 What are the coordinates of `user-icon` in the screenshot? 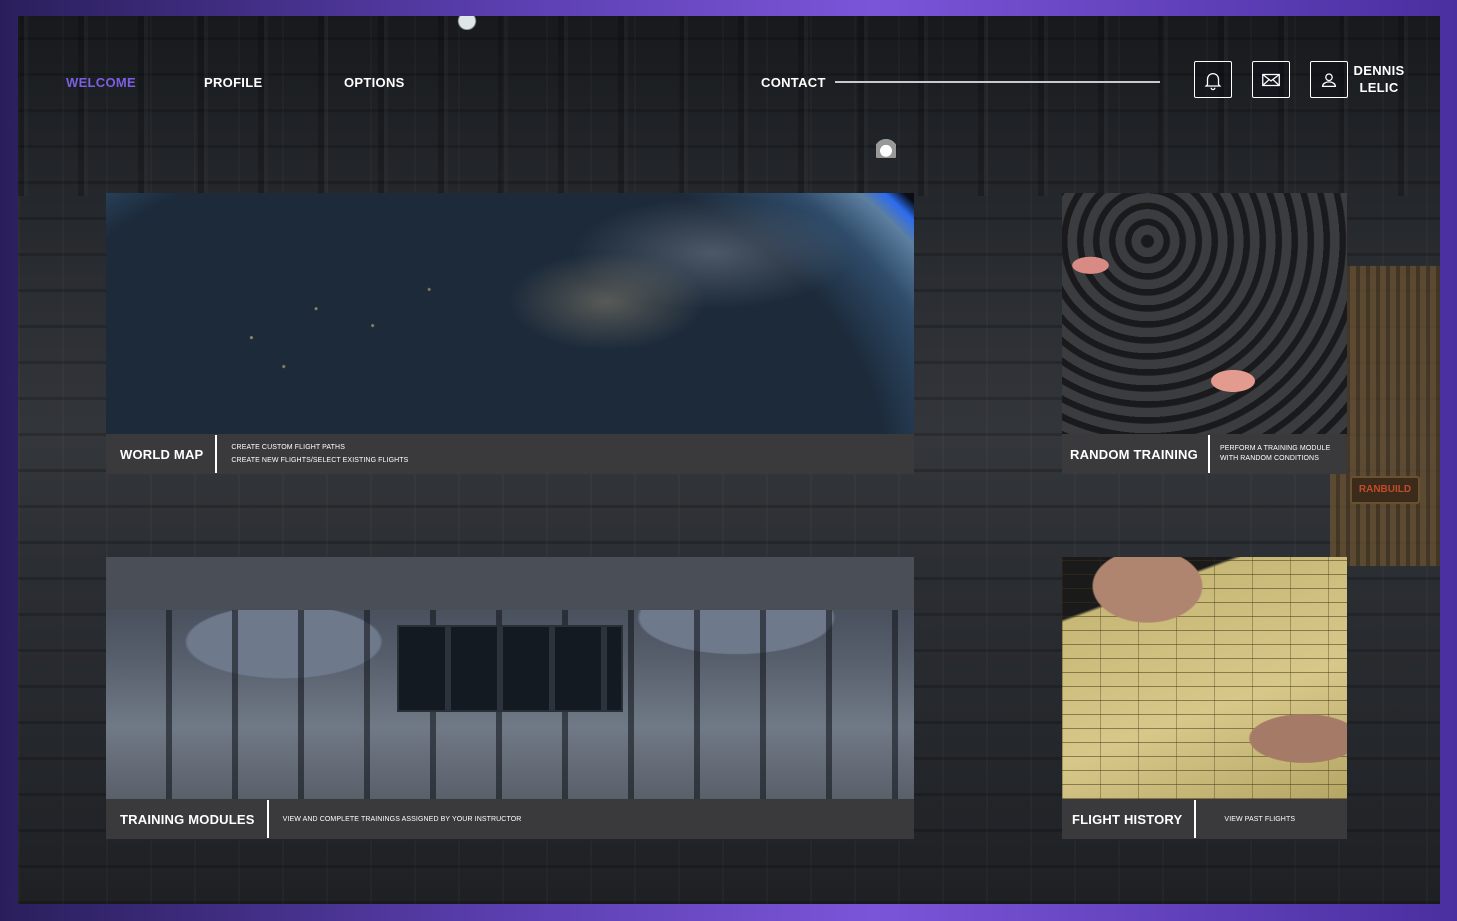 It's located at (1329, 79).